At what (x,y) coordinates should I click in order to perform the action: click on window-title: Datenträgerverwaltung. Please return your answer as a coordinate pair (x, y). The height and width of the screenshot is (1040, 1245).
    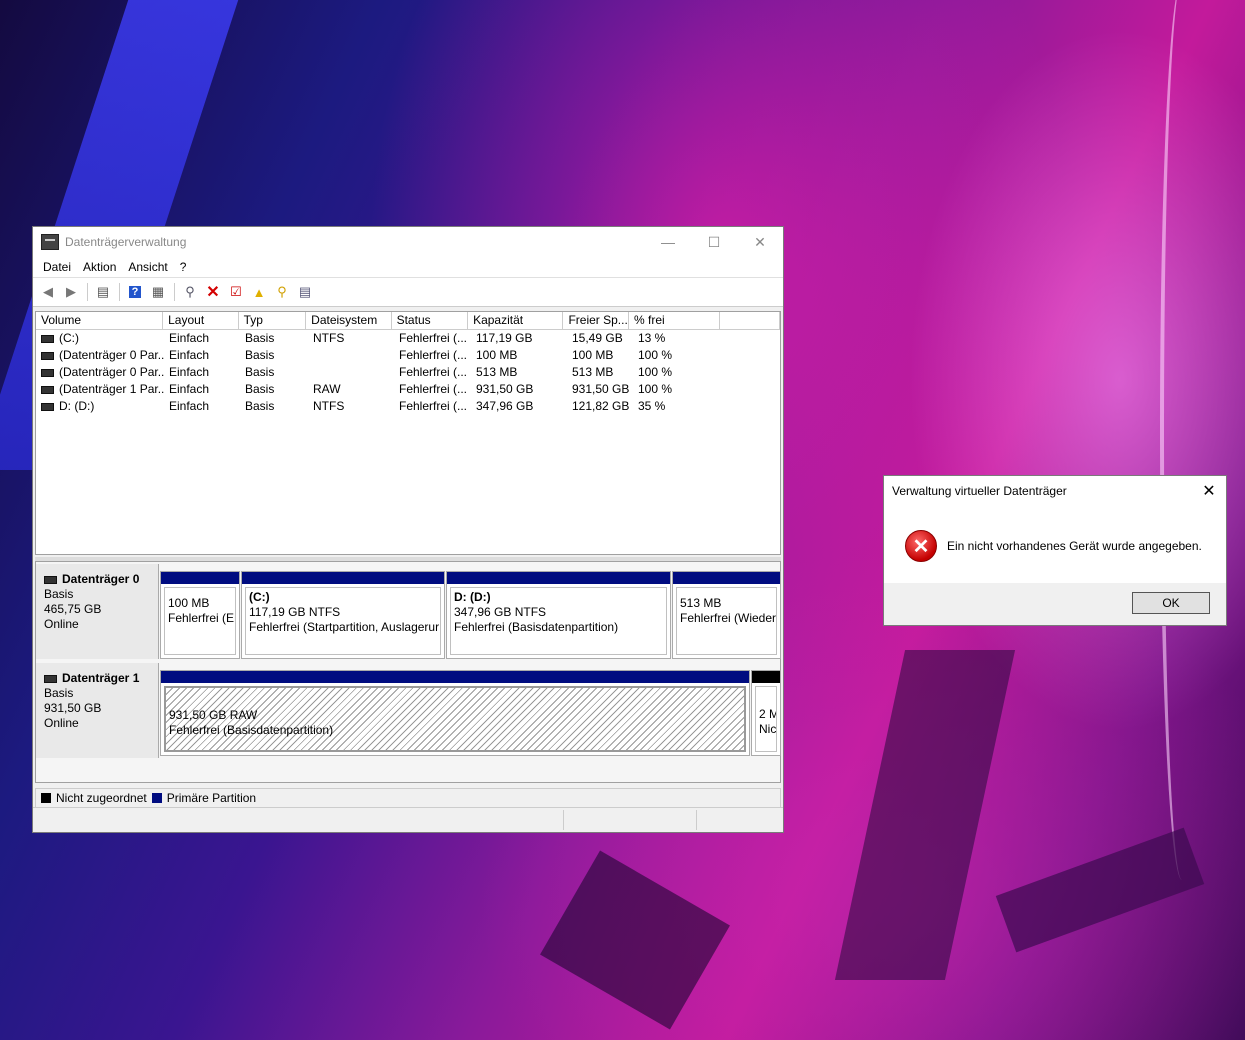
    Looking at the image, I should click on (126, 242).